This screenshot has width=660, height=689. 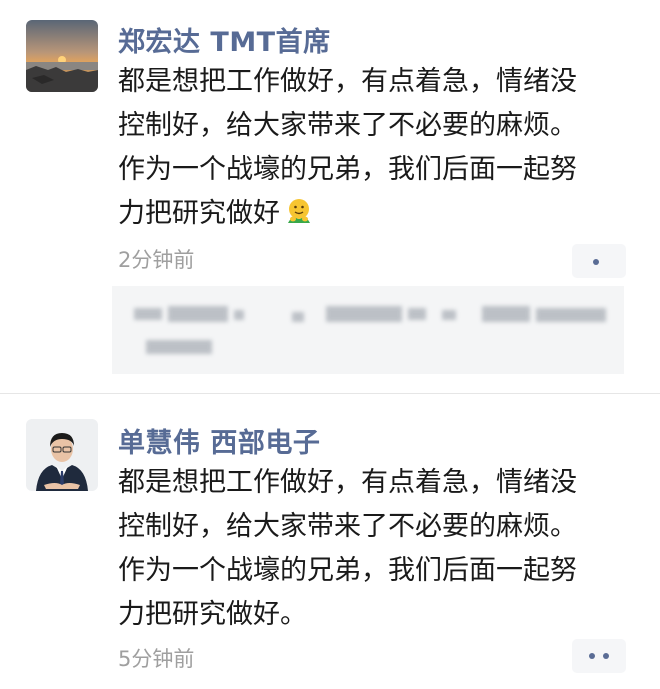 I want to click on post-text-line: 力把研究做好。, so click(x=212, y=614).